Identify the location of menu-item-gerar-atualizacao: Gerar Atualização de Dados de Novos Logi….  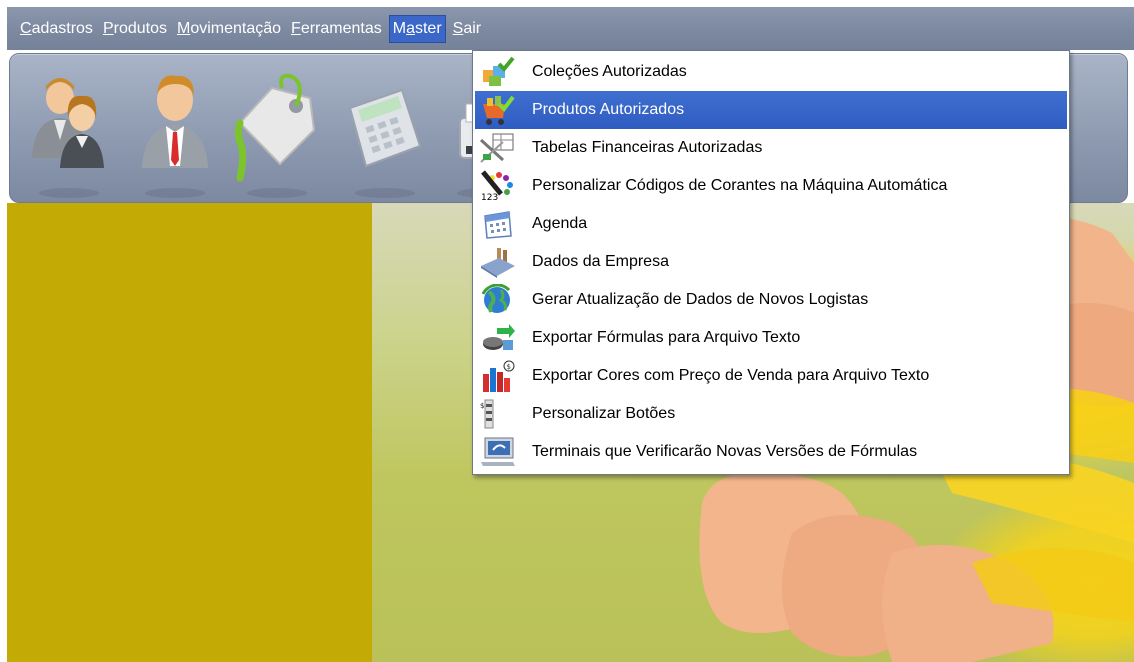
(771, 300).